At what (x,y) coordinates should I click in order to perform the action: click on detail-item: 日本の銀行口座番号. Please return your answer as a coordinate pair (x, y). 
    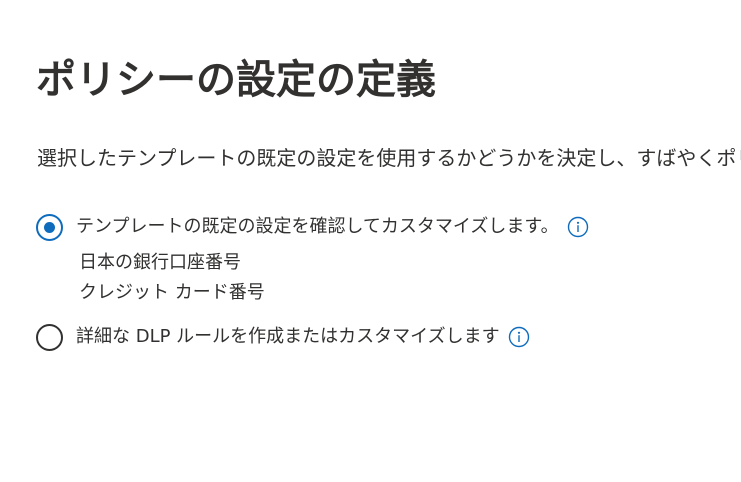
    Looking at the image, I should click on (160, 262).